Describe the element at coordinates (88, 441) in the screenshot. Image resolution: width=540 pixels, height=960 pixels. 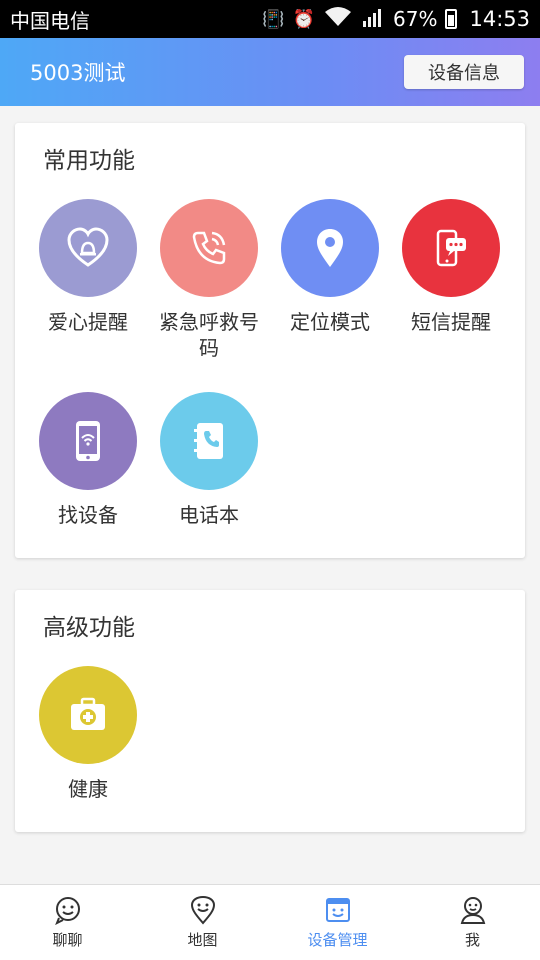
I see `find-device-icon` at that location.